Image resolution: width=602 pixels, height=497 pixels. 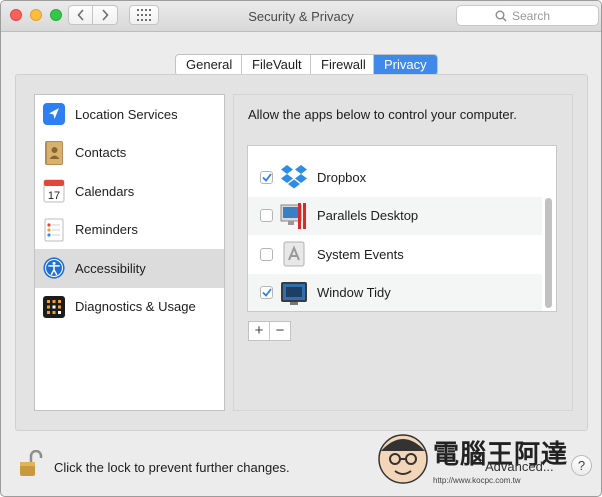 I want to click on window-tidy-icon, so click(x=294, y=293).